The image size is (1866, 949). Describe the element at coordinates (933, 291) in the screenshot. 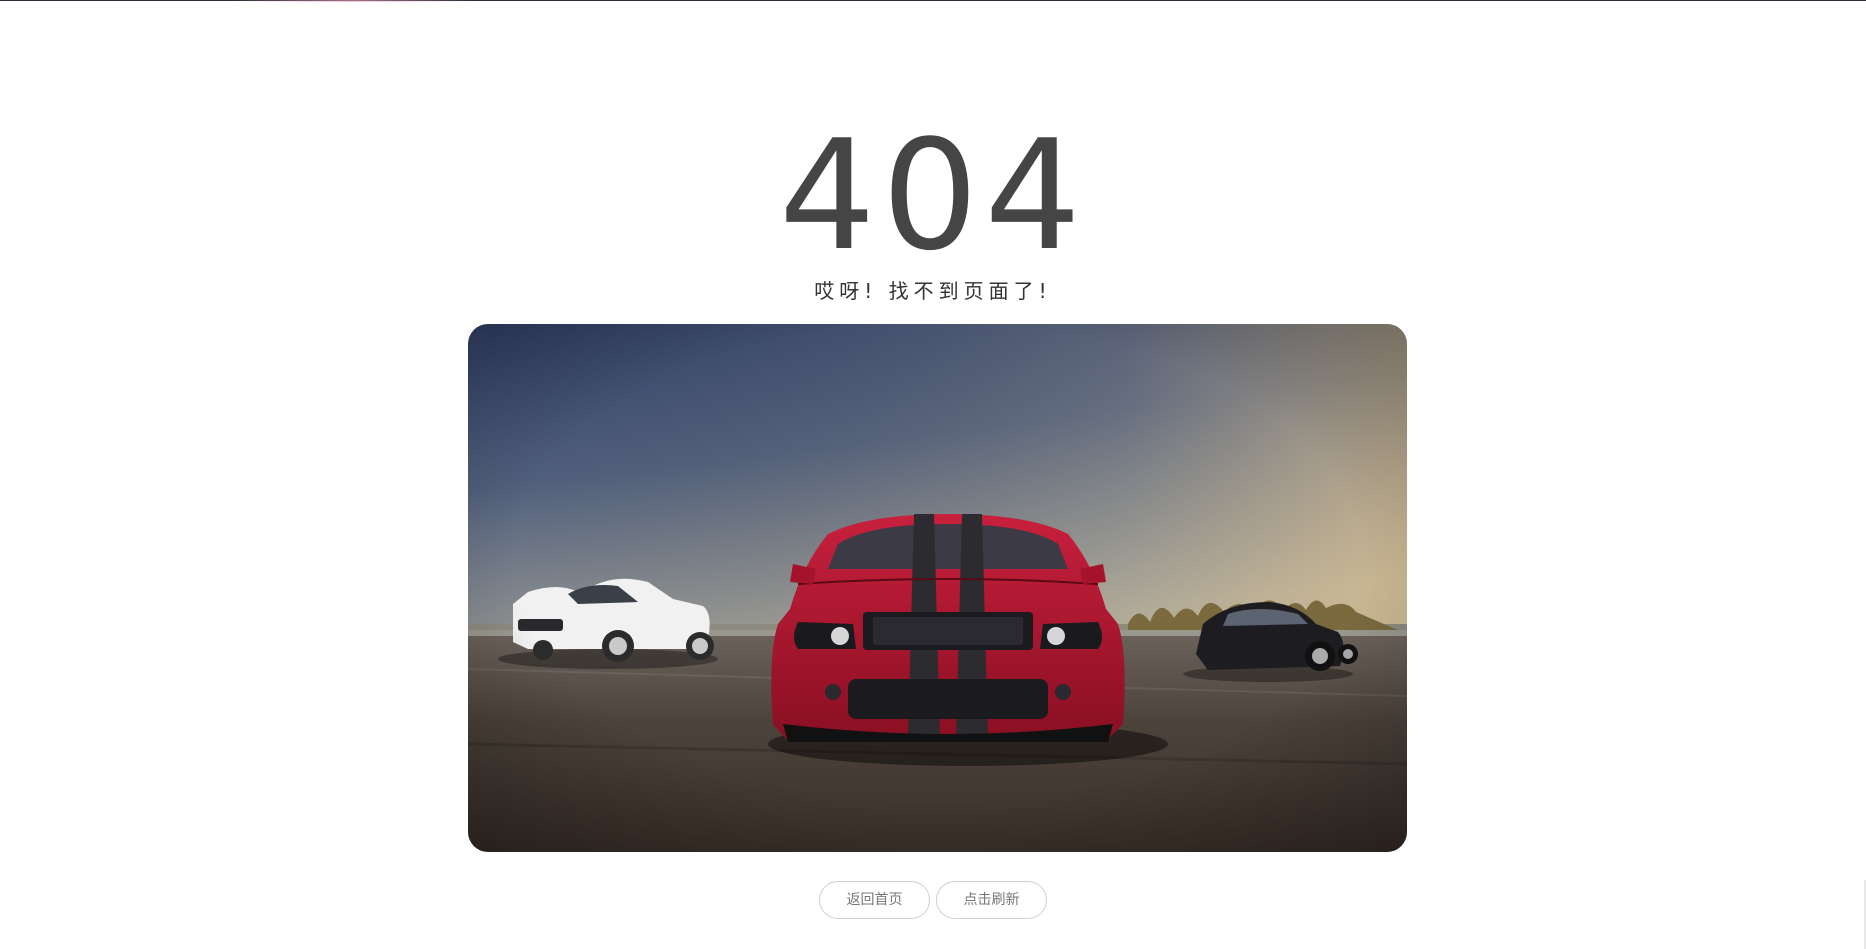

I see `error-message: 哎呀! 找不到页面了!` at that location.